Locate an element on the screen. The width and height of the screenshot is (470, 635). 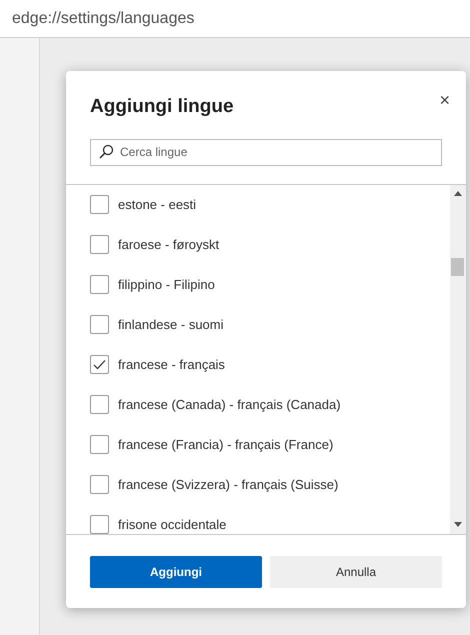
language-label: estone - eesti is located at coordinates (157, 204).